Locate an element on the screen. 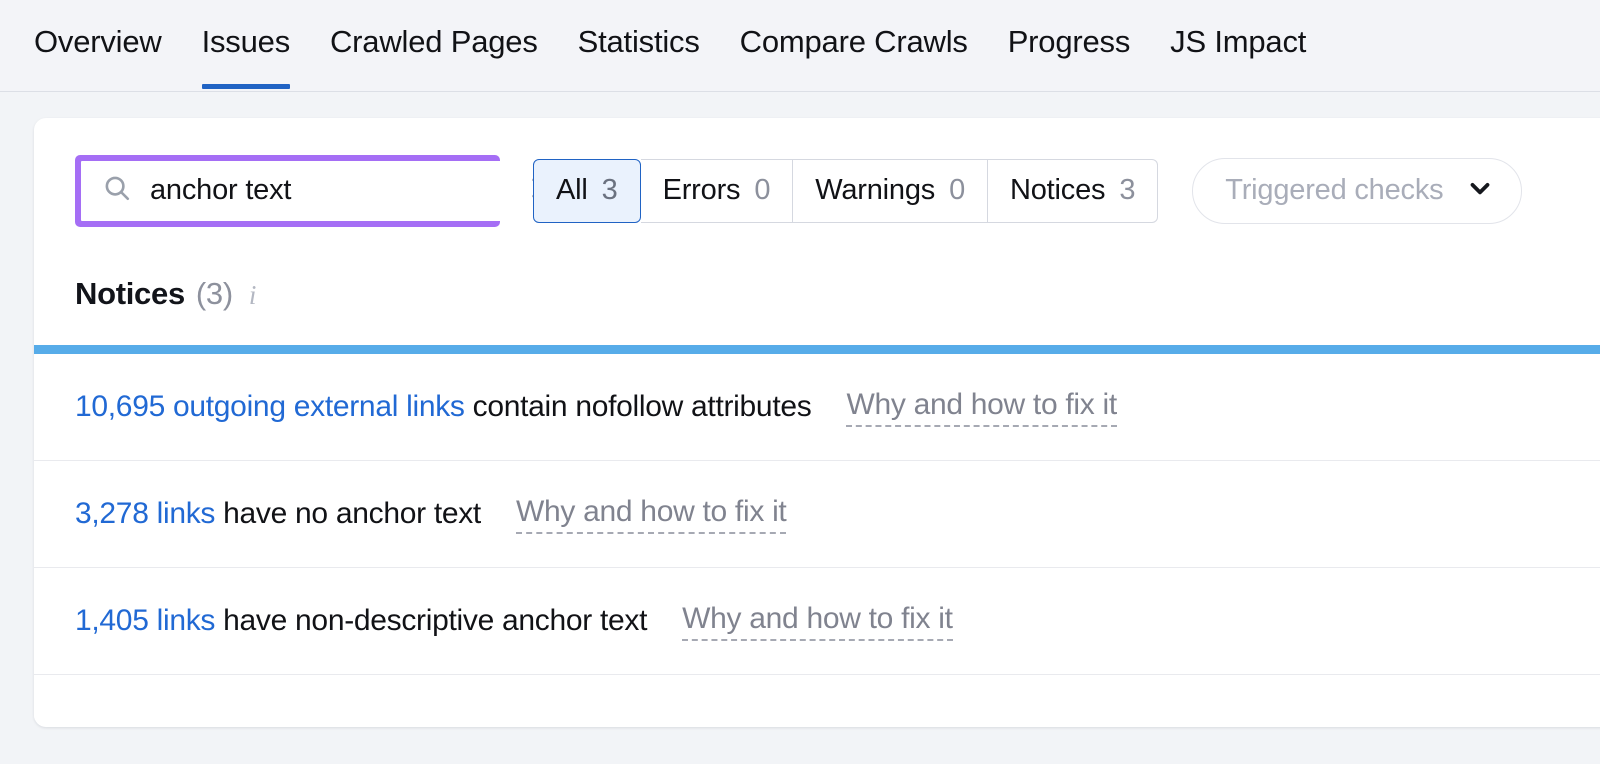  filter-label: All is located at coordinates (572, 190).